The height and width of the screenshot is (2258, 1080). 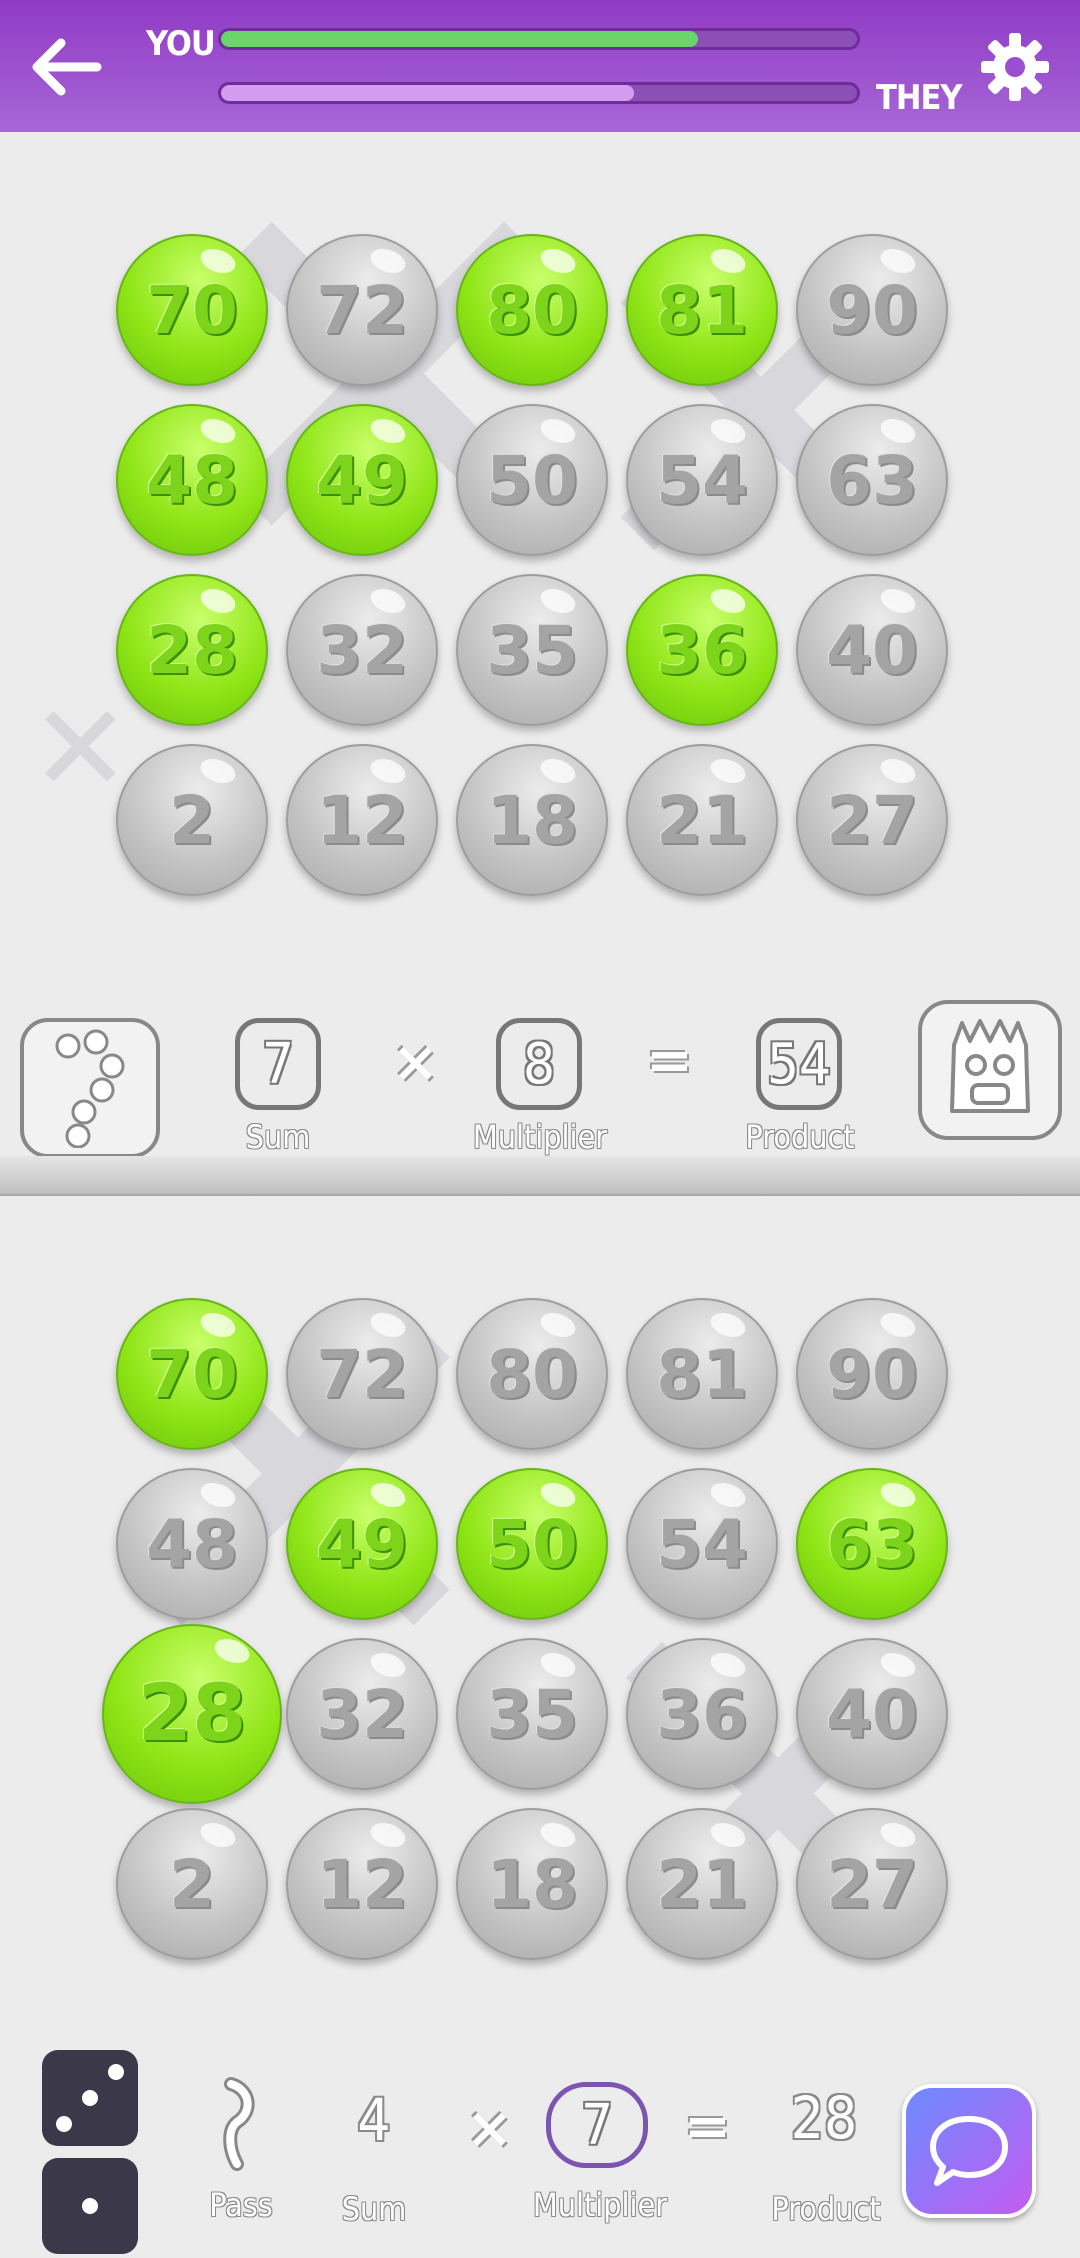 I want to click on opponent-dice-area, so click(x=90, y=1088).